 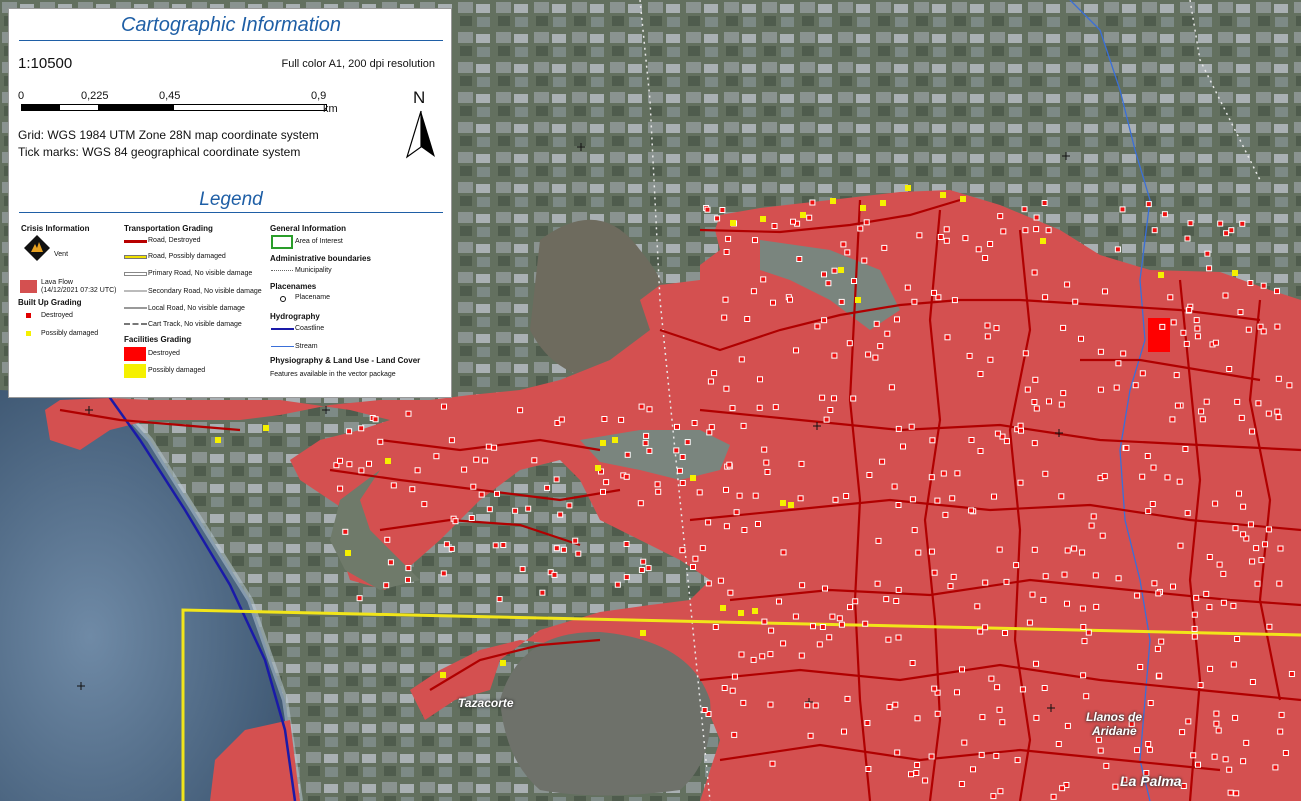 What do you see at coordinates (158, 339) in the screenshot?
I see `legend-facilities-header: Facilities Grading` at bounding box center [158, 339].